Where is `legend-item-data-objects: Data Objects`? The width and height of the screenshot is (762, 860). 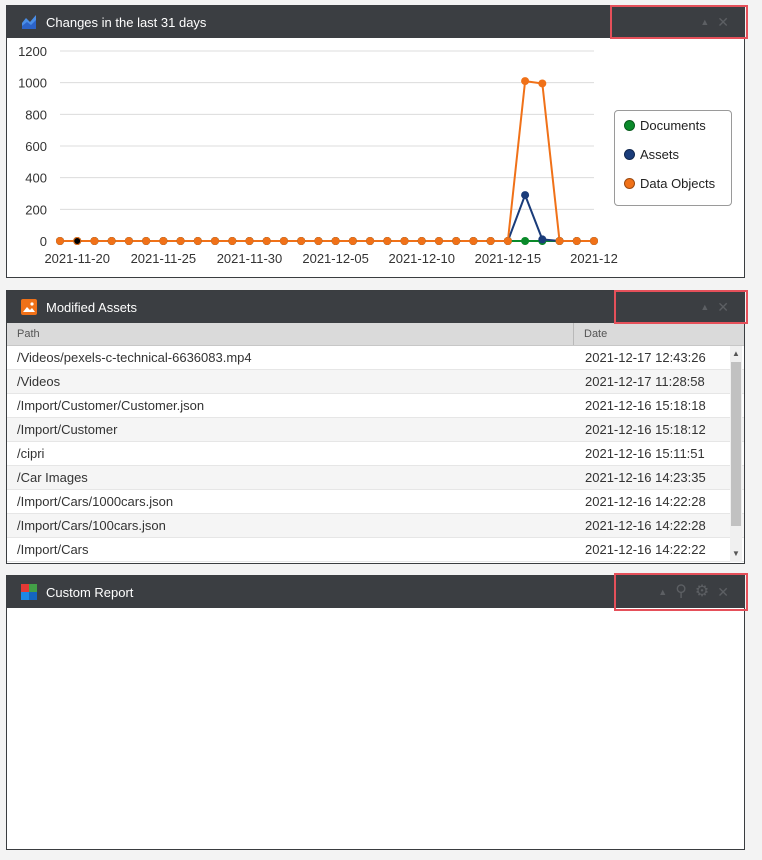 legend-item-data-objects: Data Objects is located at coordinates (673, 183).